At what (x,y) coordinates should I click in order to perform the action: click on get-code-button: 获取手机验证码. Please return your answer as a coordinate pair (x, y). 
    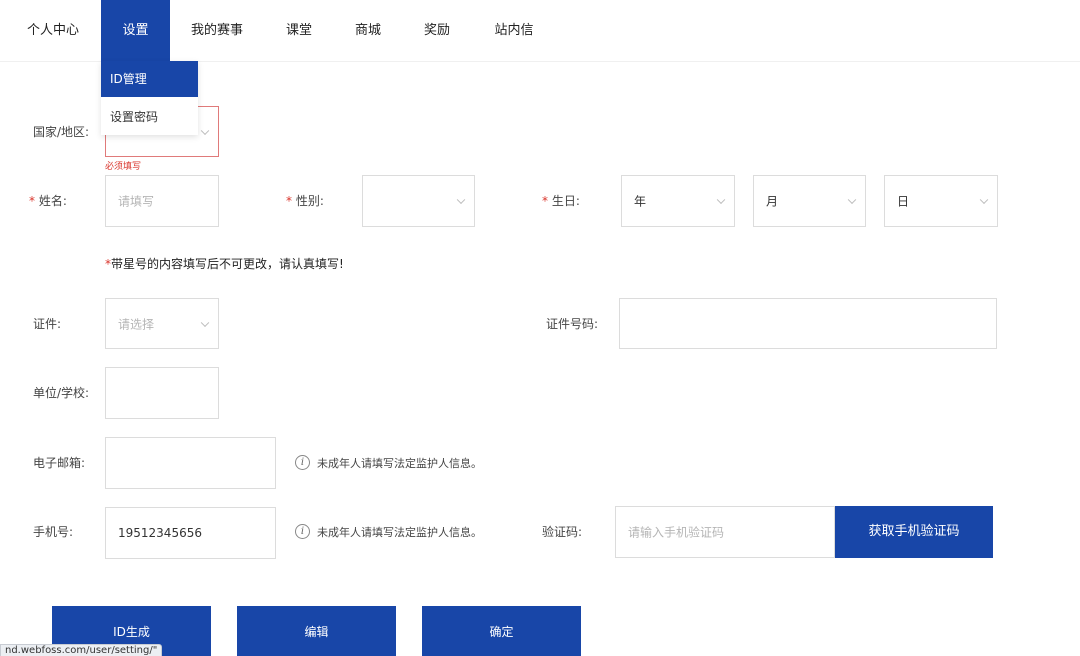
    Looking at the image, I should click on (914, 532).